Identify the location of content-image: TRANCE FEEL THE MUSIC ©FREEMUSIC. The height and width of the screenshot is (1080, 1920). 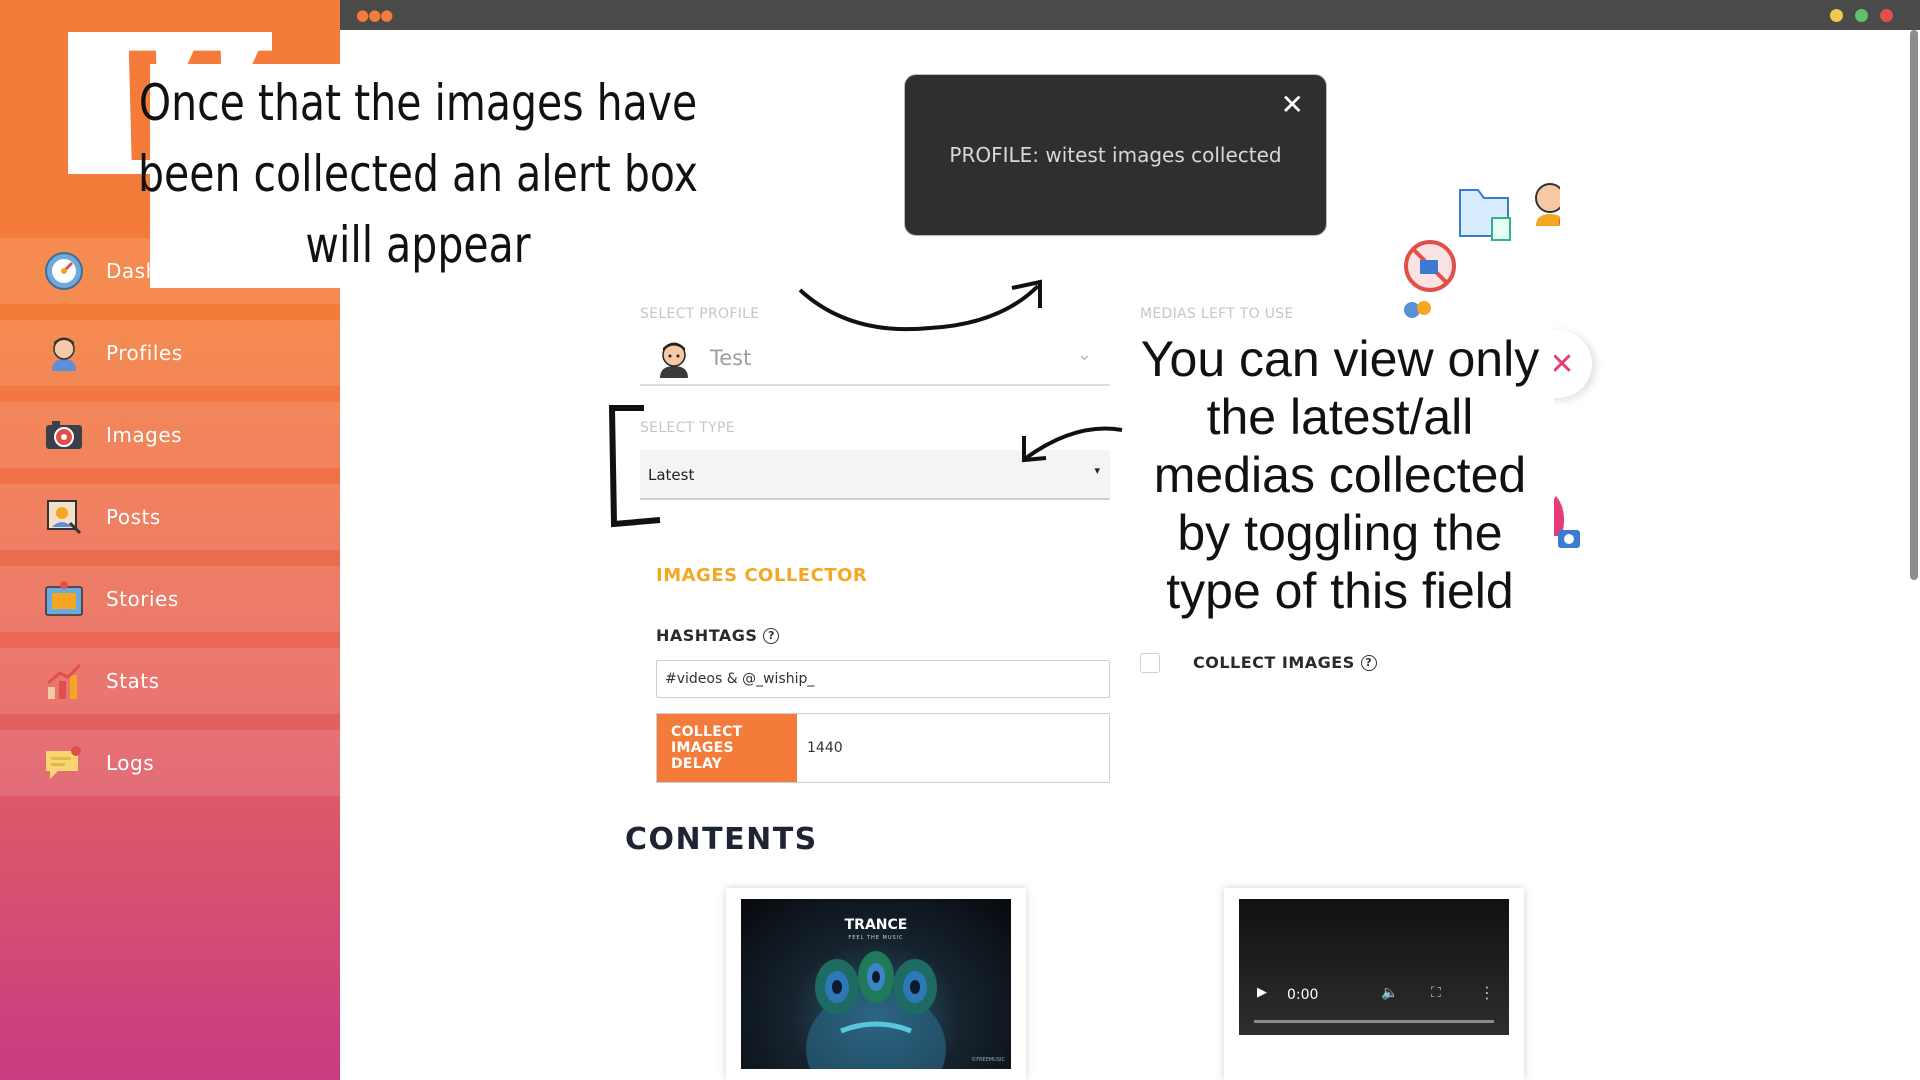
(876, 984).